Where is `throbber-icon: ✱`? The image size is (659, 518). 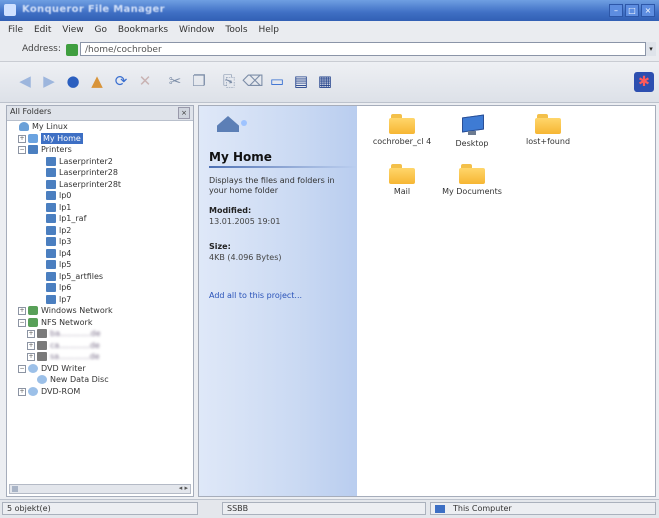
throbber-icon: ✱ is located at coordinates (644, 82).